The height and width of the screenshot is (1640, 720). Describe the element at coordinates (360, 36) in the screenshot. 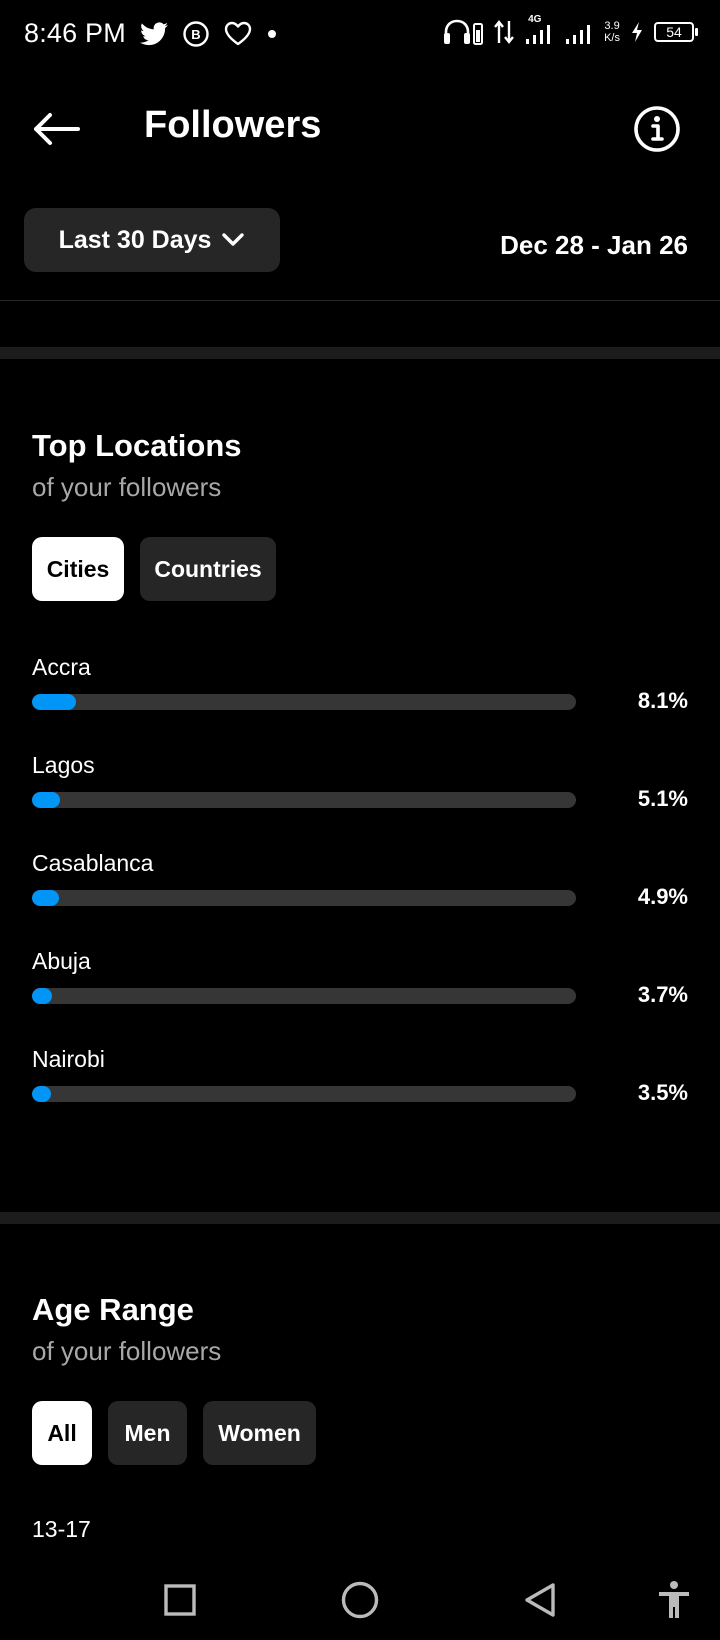

I see `status-bar: 8:46 PM B 4G 3.9 K/s 54` at that location.